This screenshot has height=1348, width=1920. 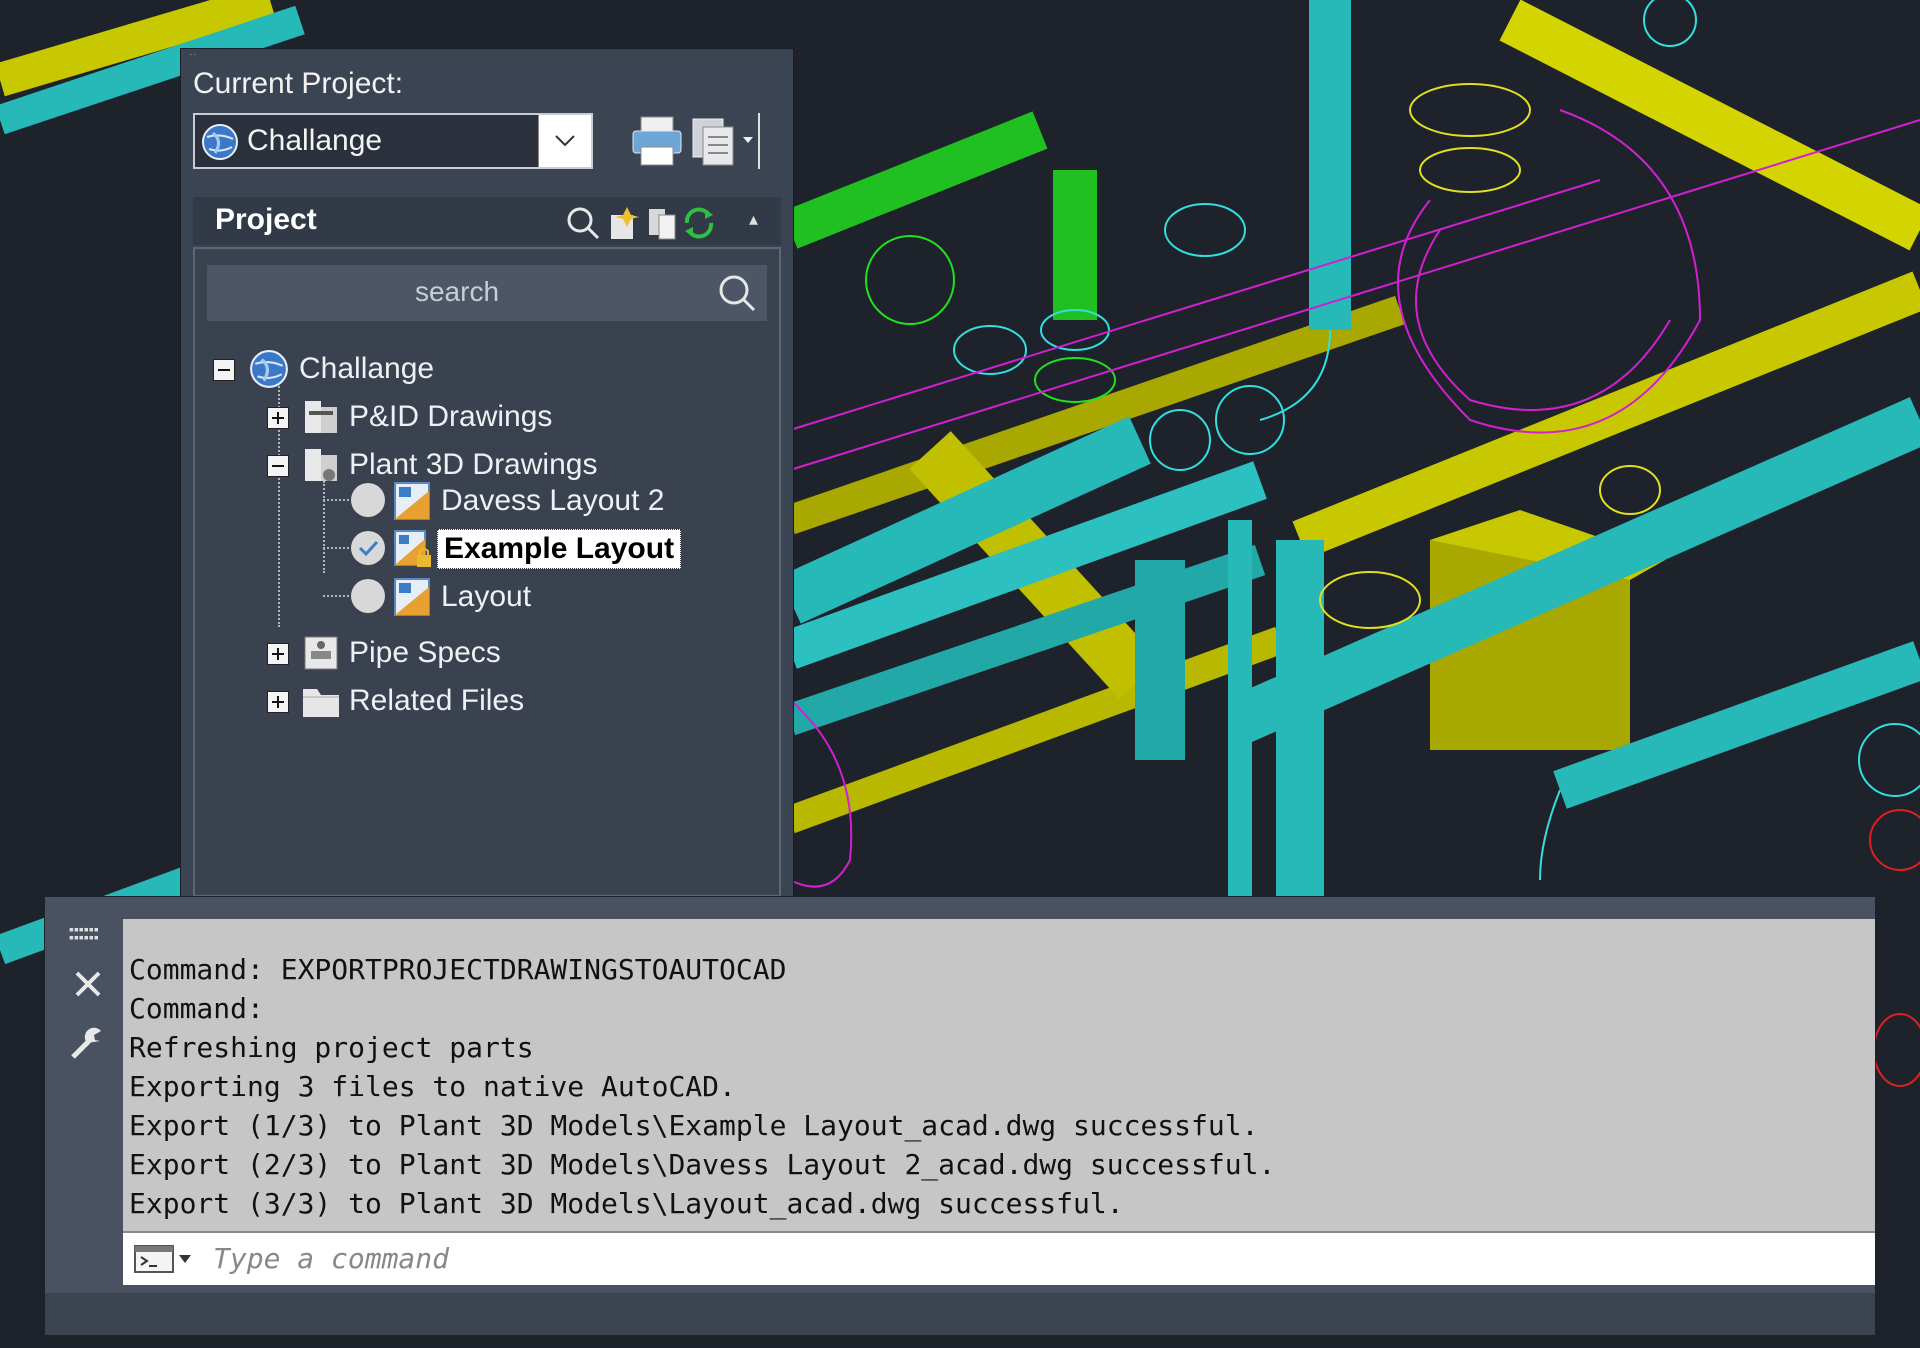 What do you see at coordinates (753, 219) in the screenshot?
I see `collapse-section-icon: ▴` at bounding box center [753, 219].